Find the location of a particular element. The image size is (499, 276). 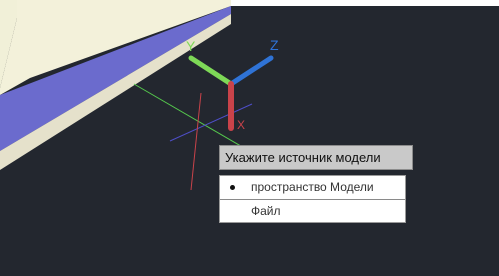

z-axis-label: Z is located at coordinates (274, 45).